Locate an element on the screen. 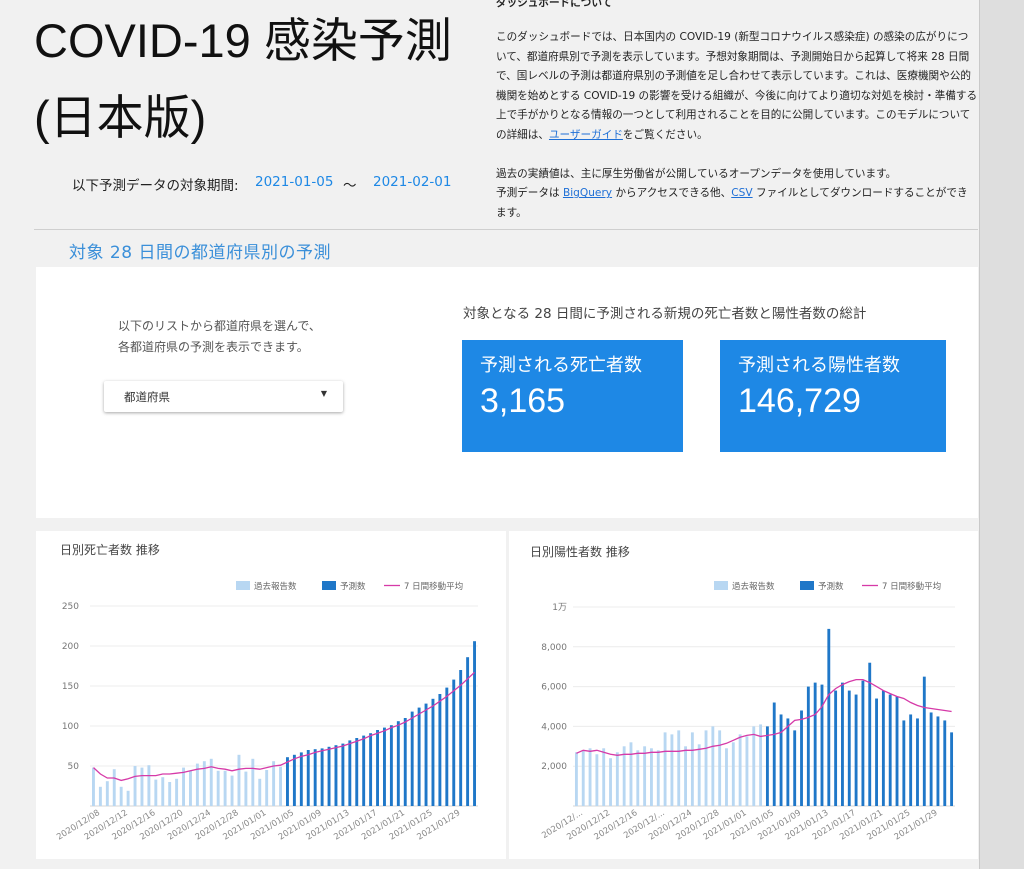  y-tick-label: 100 is located at coordinates (70, 727).